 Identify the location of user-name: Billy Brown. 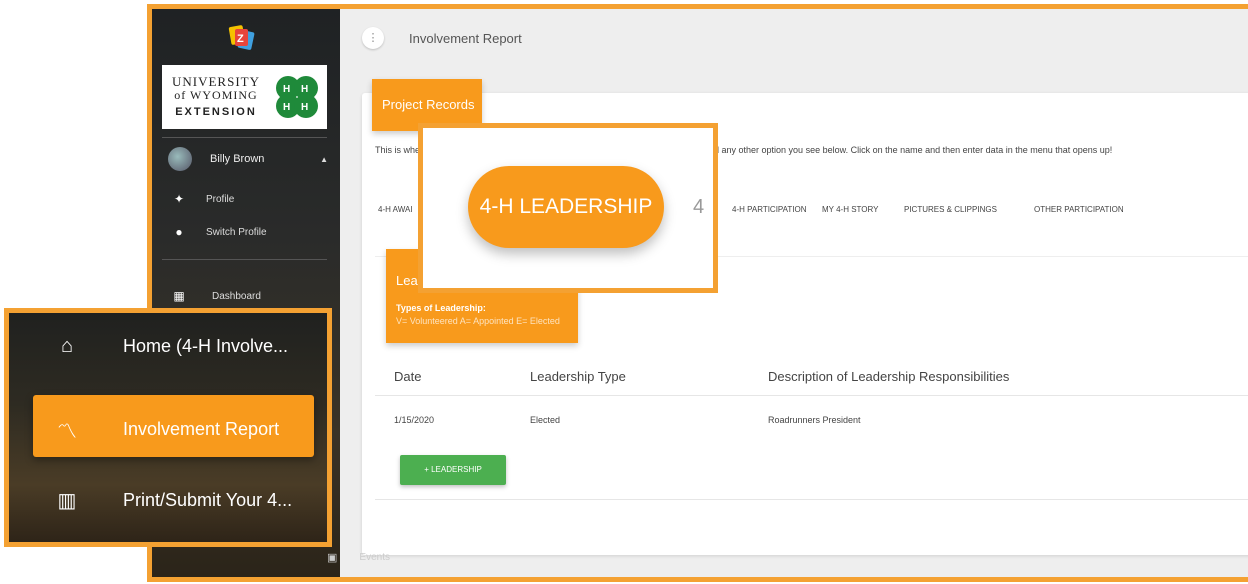
(237, 159).